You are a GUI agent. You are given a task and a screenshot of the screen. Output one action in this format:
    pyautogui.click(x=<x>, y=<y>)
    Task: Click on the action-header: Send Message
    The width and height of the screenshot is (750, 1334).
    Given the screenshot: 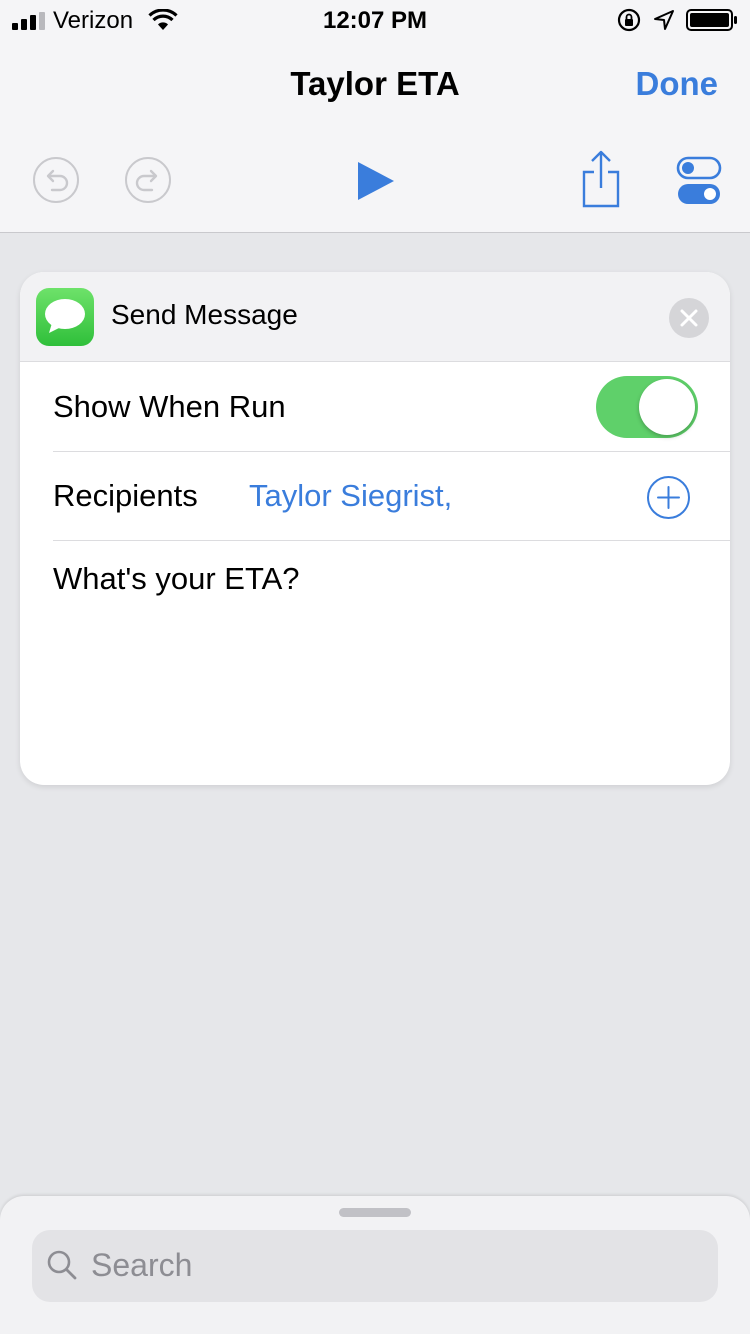 What is the action you would take?
    pyautogui.click(x=375, y=317)
    